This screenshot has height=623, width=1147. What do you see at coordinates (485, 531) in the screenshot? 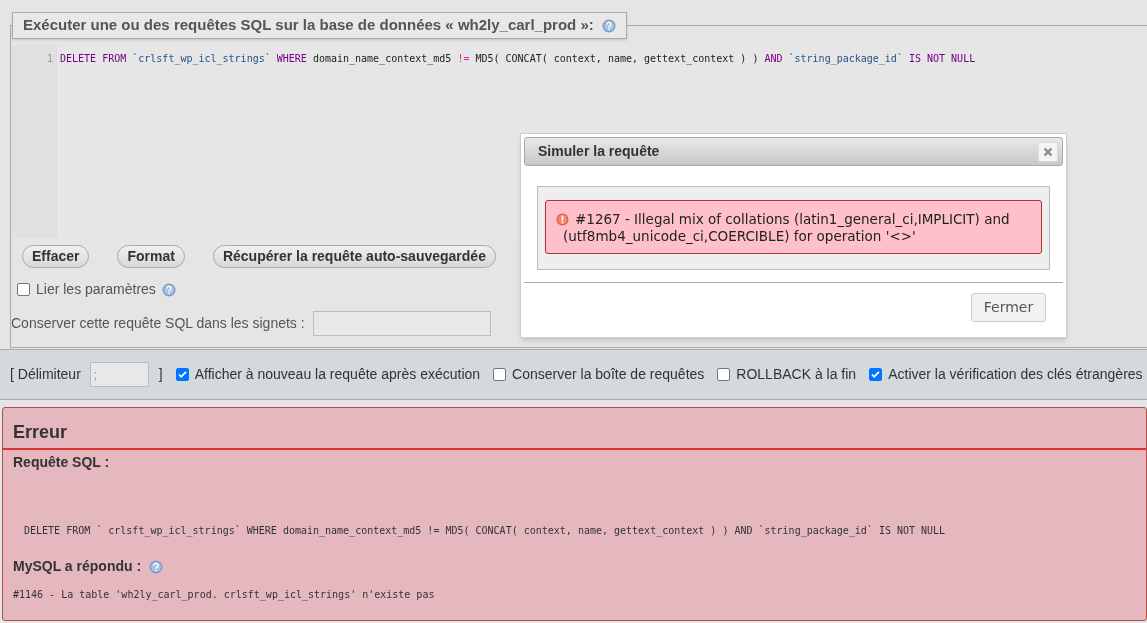
I see `sql-query: DELETE FROM ` crlsft_wp_icl_strings` WHERE domain_name_context_md5 != MD5( CONCAT( context, name, gettext_context ) ) AND `string_package_id` IS NOT NULL` at bounding box center [485, 531].